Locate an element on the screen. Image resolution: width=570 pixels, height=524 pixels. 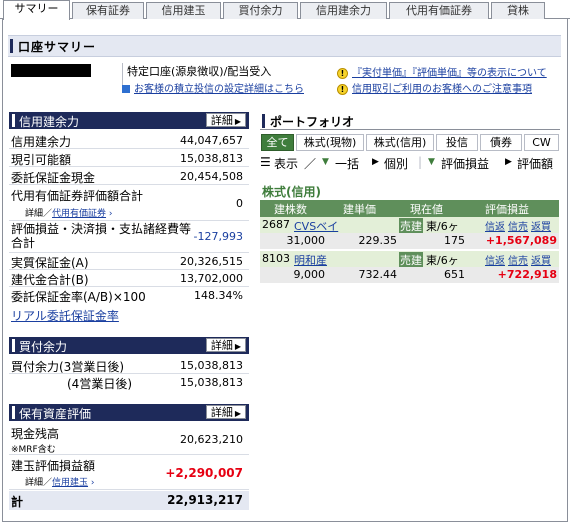
row-value: 20,326,515 is located at coordinates (211, 261).